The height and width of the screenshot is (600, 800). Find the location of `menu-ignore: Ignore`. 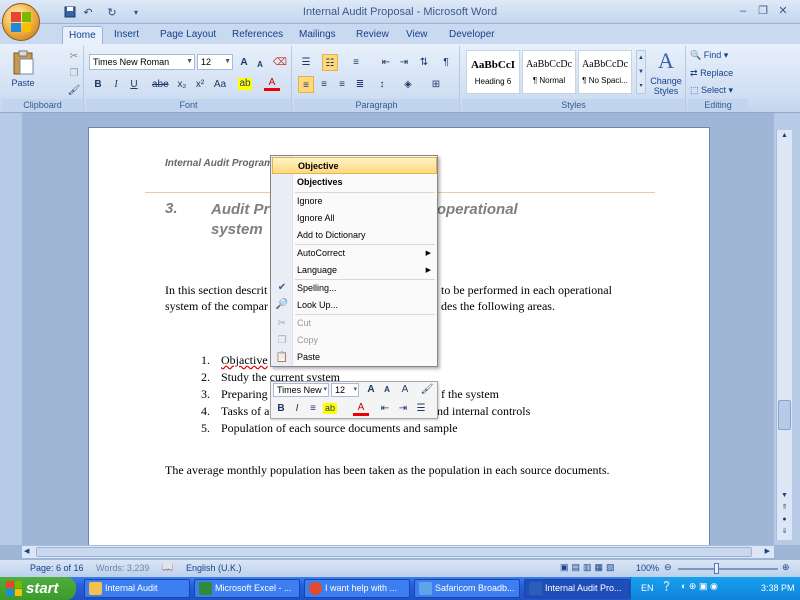

menu-ignore: Ignore is located at coordinates (365, 201).